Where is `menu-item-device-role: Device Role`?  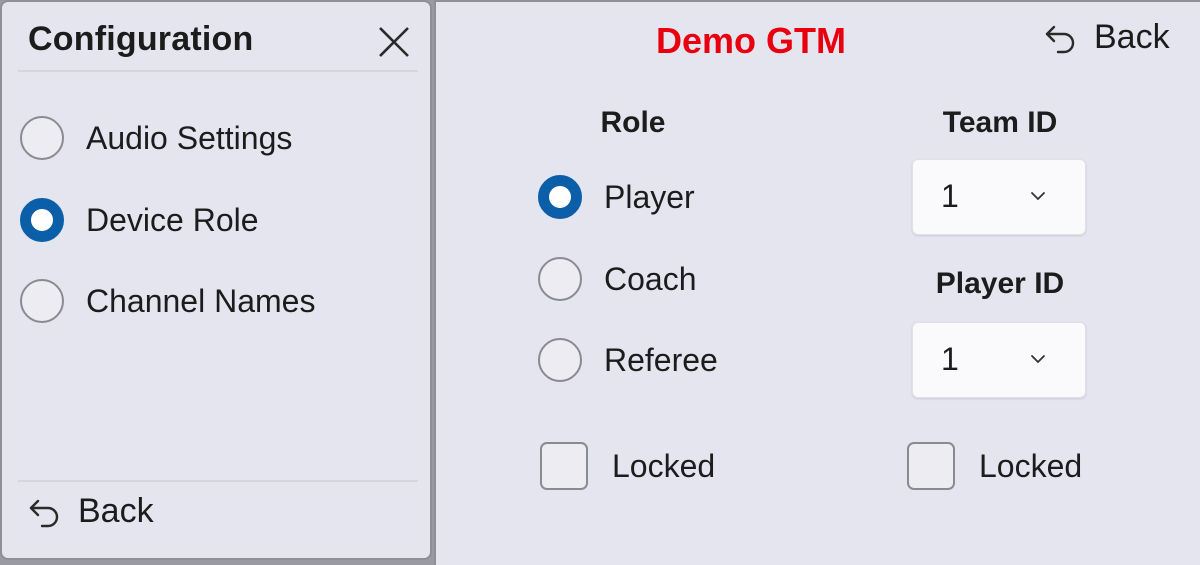
menu-item-device-role: Device Role is located at coordinates (139, 220).